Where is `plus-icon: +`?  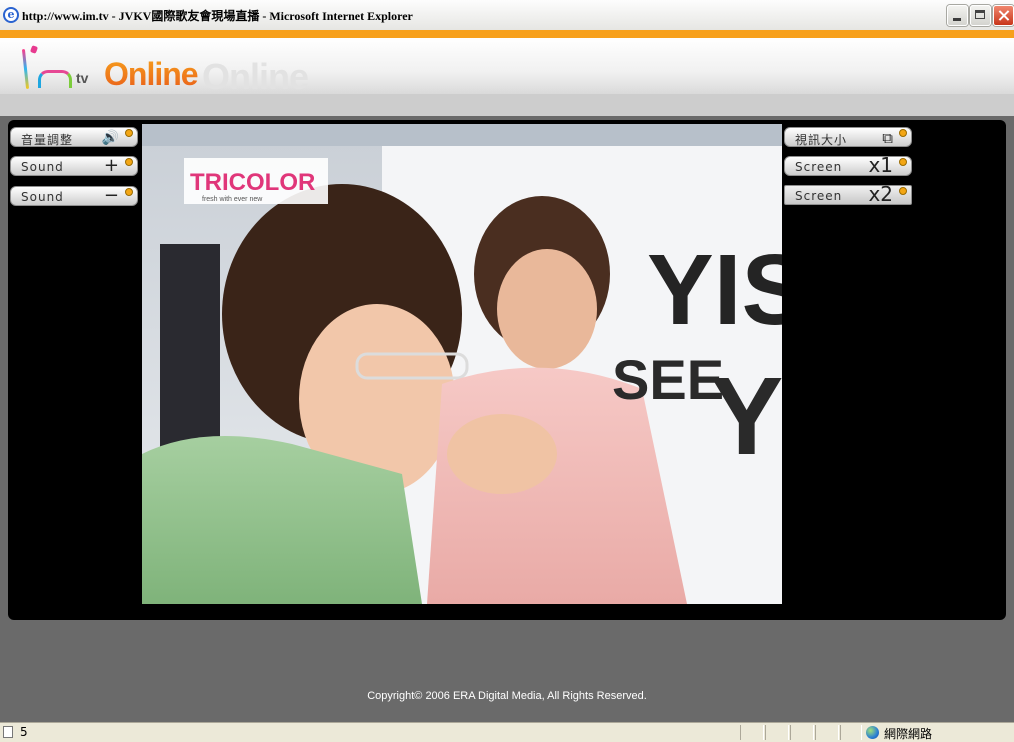 plus-icon: + is located at coordinates (111, 165).